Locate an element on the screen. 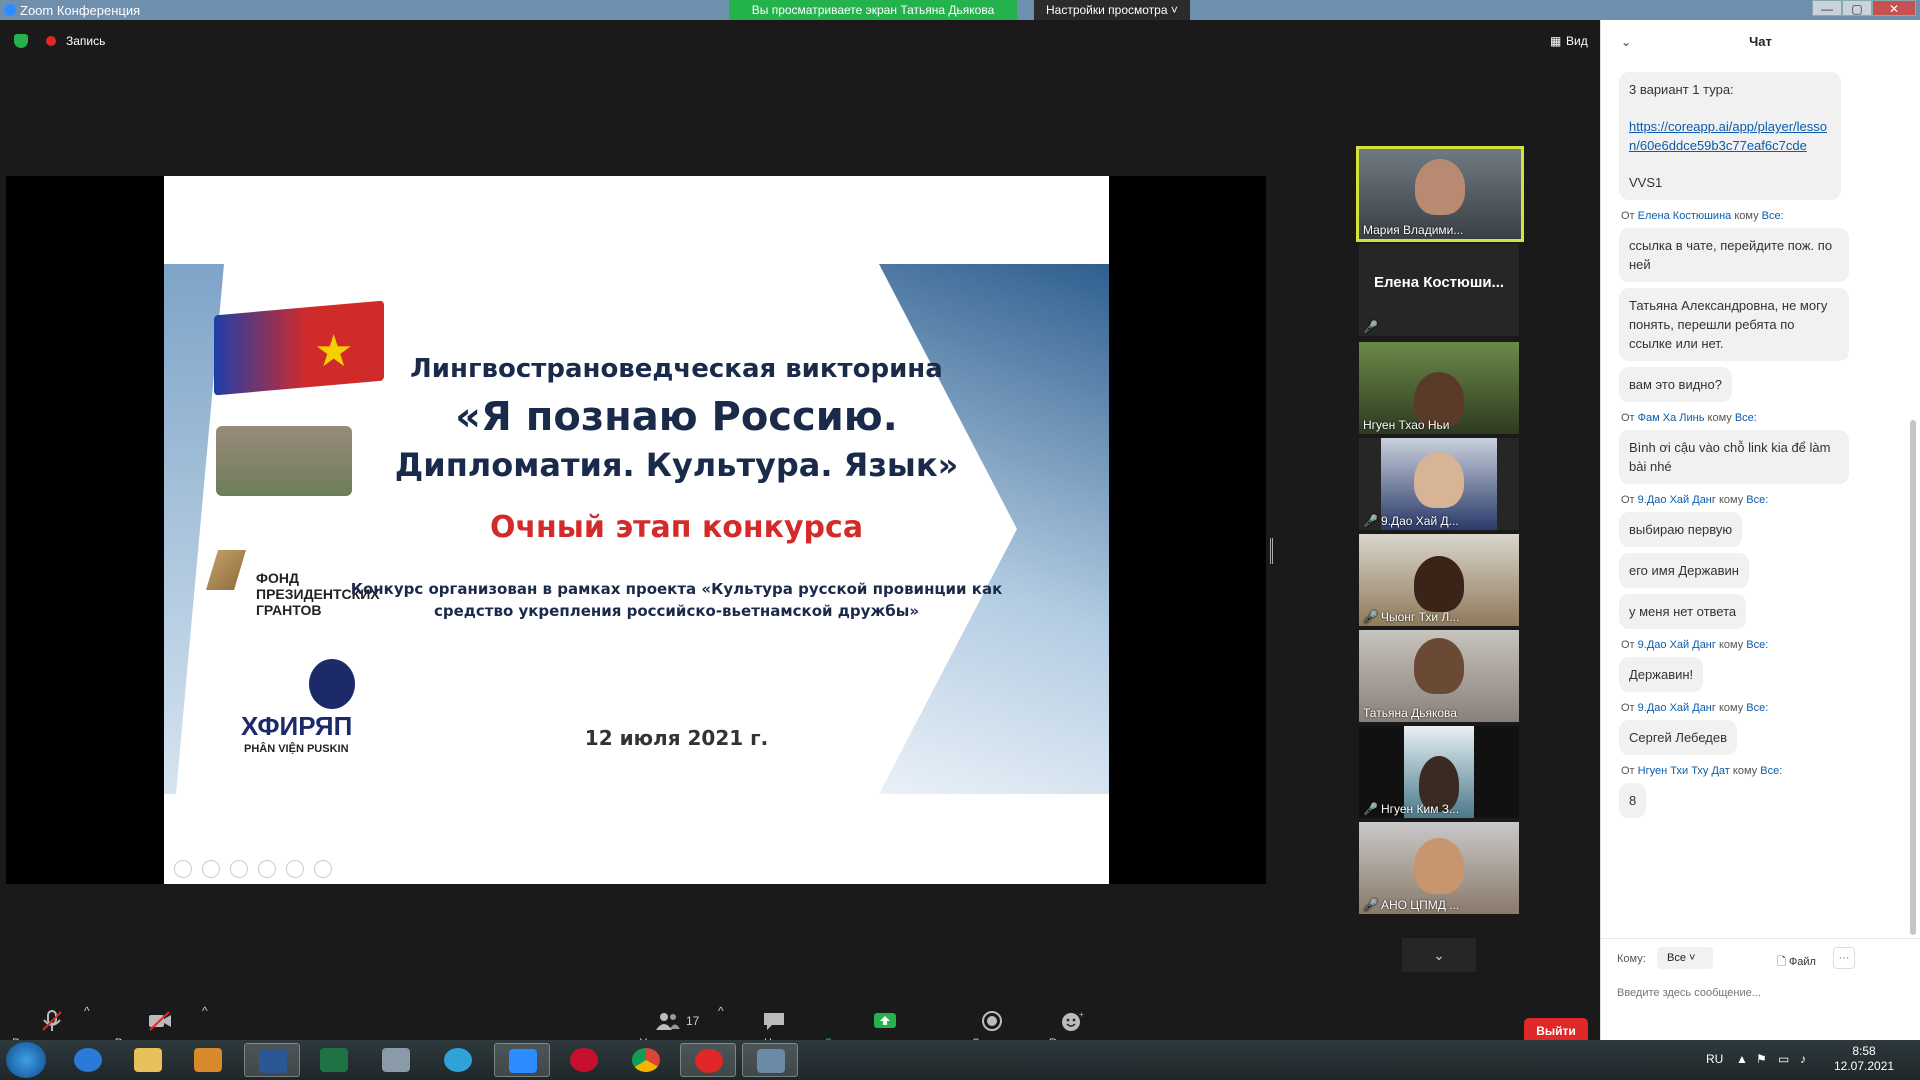 Image resolution: width=1920 pixels, height=1080 pixels. participant-tile: Татьяна Дьякова is located at coordinates (1439, 676).